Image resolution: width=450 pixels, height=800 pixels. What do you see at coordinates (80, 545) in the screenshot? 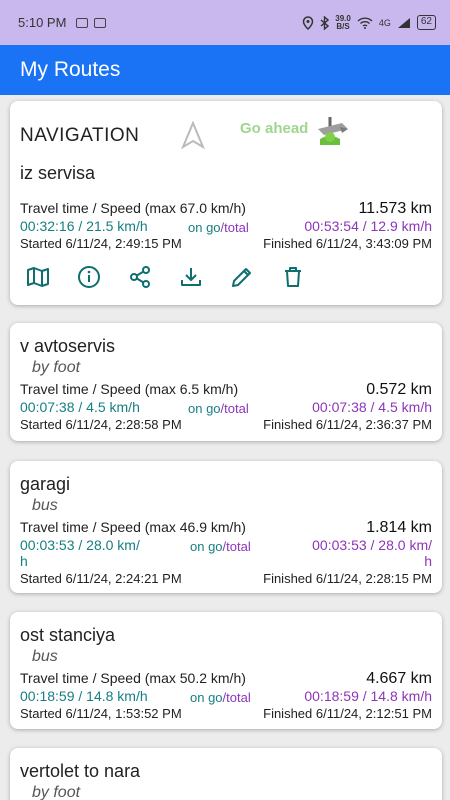
I see `on-go-value-line: 00:03:53 / 28.0 km/` at bounding box center [80, 545].